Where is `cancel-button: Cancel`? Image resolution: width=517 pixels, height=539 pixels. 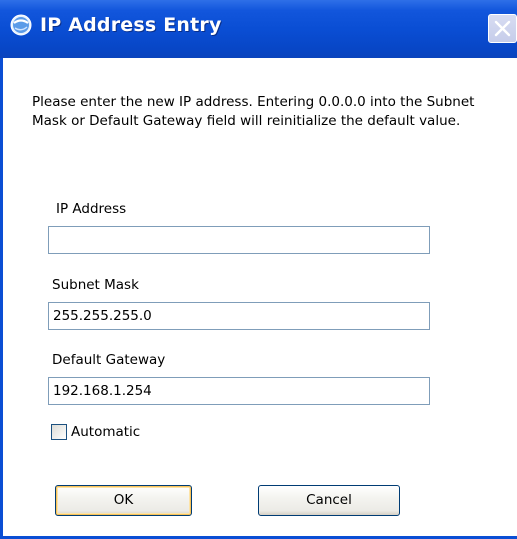 cancel-button: Cancel is located at coordinates (329, 500).